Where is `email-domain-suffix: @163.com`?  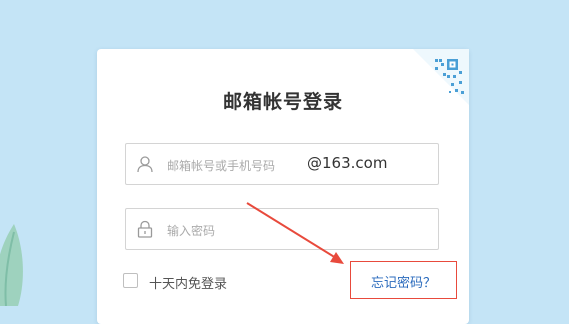 email-domain-suffix: @163.com is located at coordinates (347, 163).